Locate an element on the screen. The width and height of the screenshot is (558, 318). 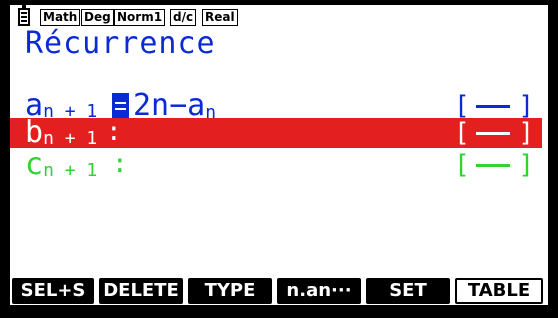
mode-math: Math is located at coordinates (60, 17).